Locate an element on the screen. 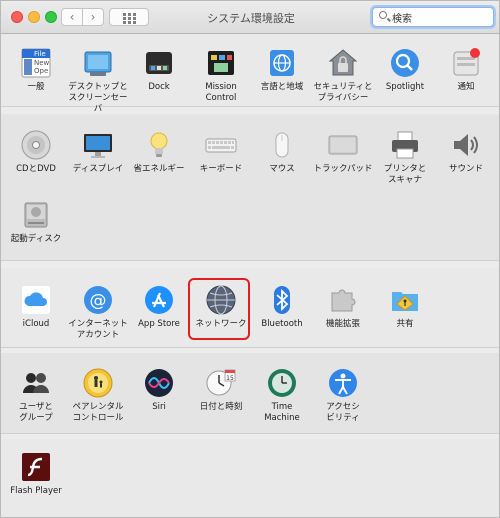 The image size is (500, 518). search-field is located at coordinates (433, 17).